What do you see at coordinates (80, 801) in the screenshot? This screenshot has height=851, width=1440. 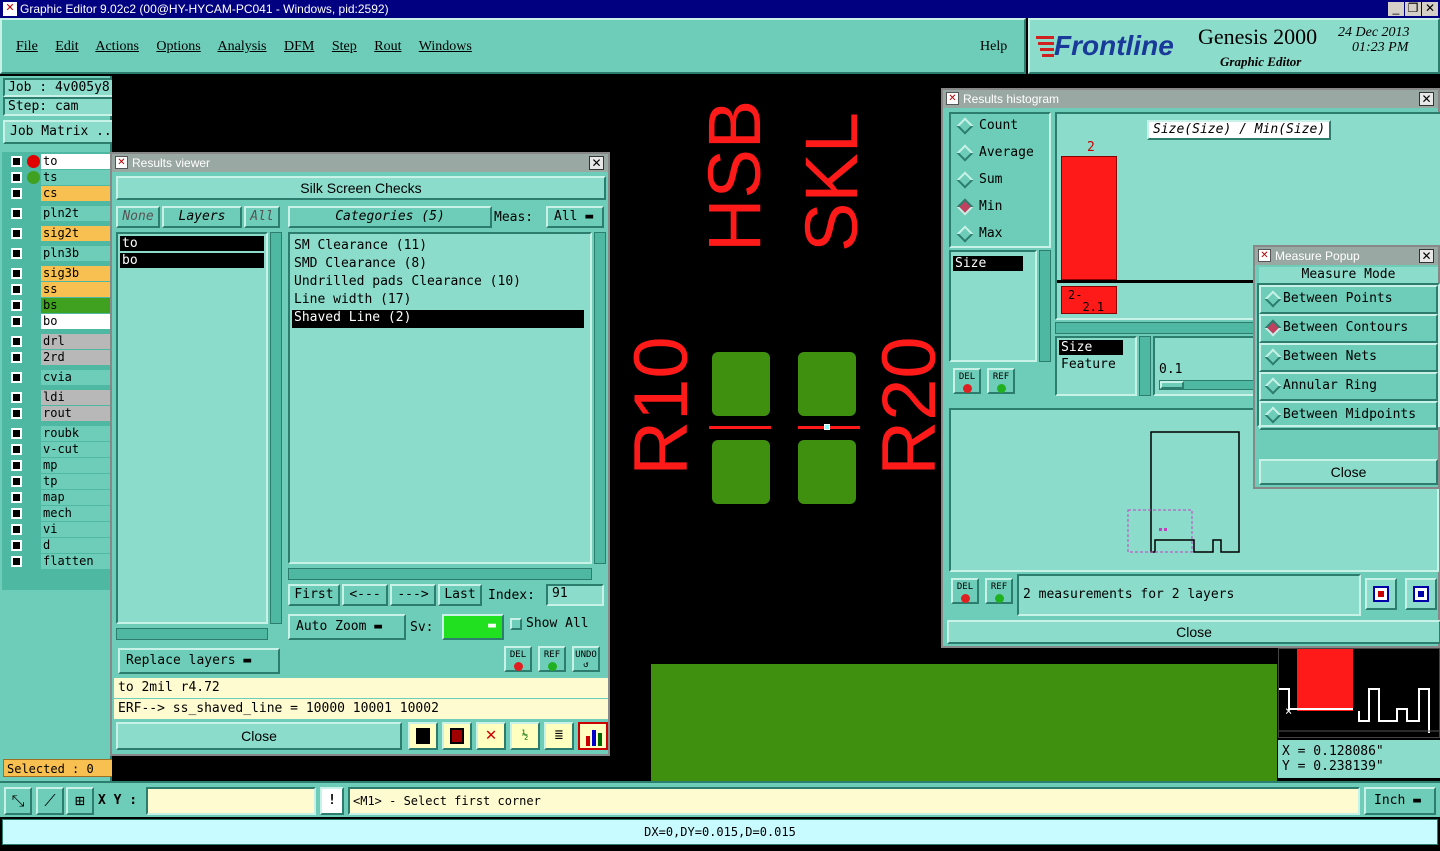 I see `grid-icon: ⊞` at bounding box center [80, 801].